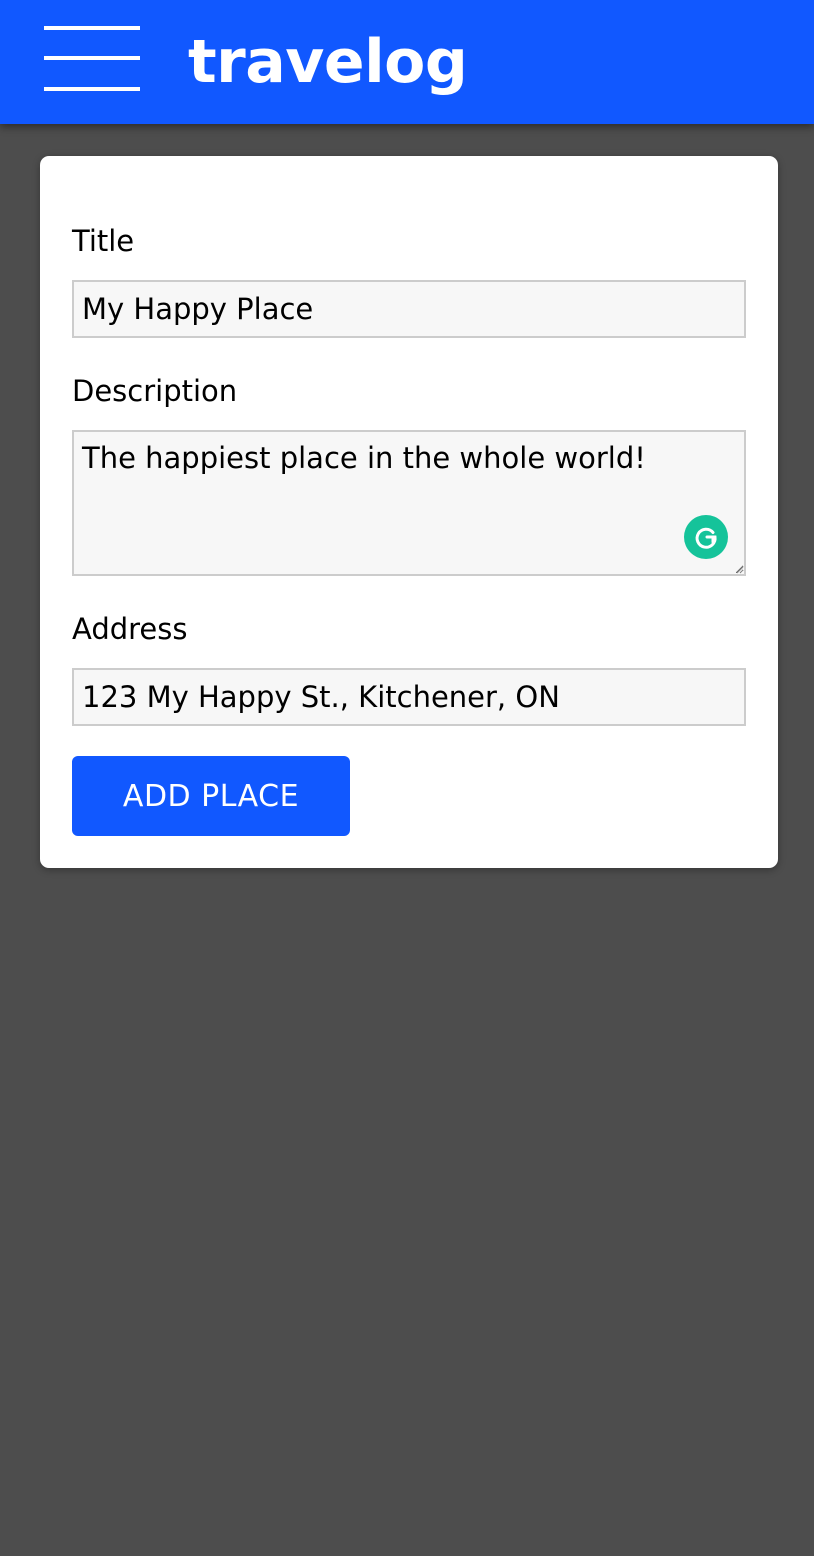 The width and height of the screenshot is (814, 1556). Describe the element at coordinates (155, 391) in the screenshot. I see `description-label: Description` at that location.